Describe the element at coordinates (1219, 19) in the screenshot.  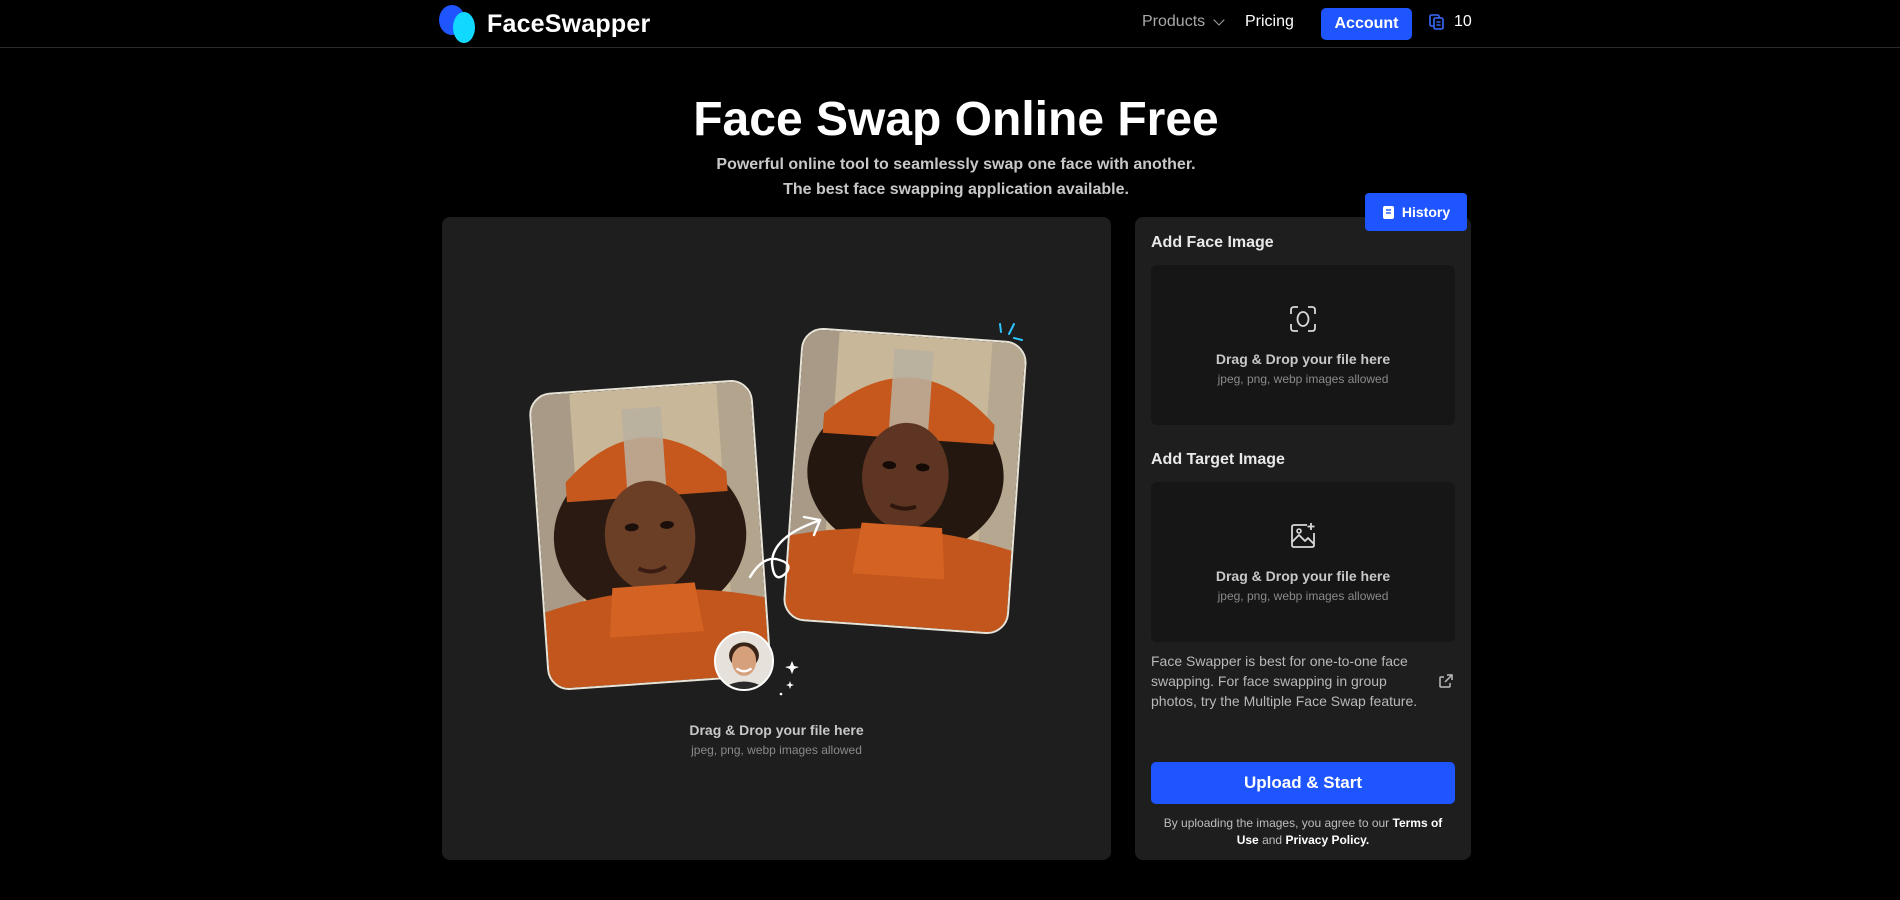
I see `chevron-down-icon` at that location.